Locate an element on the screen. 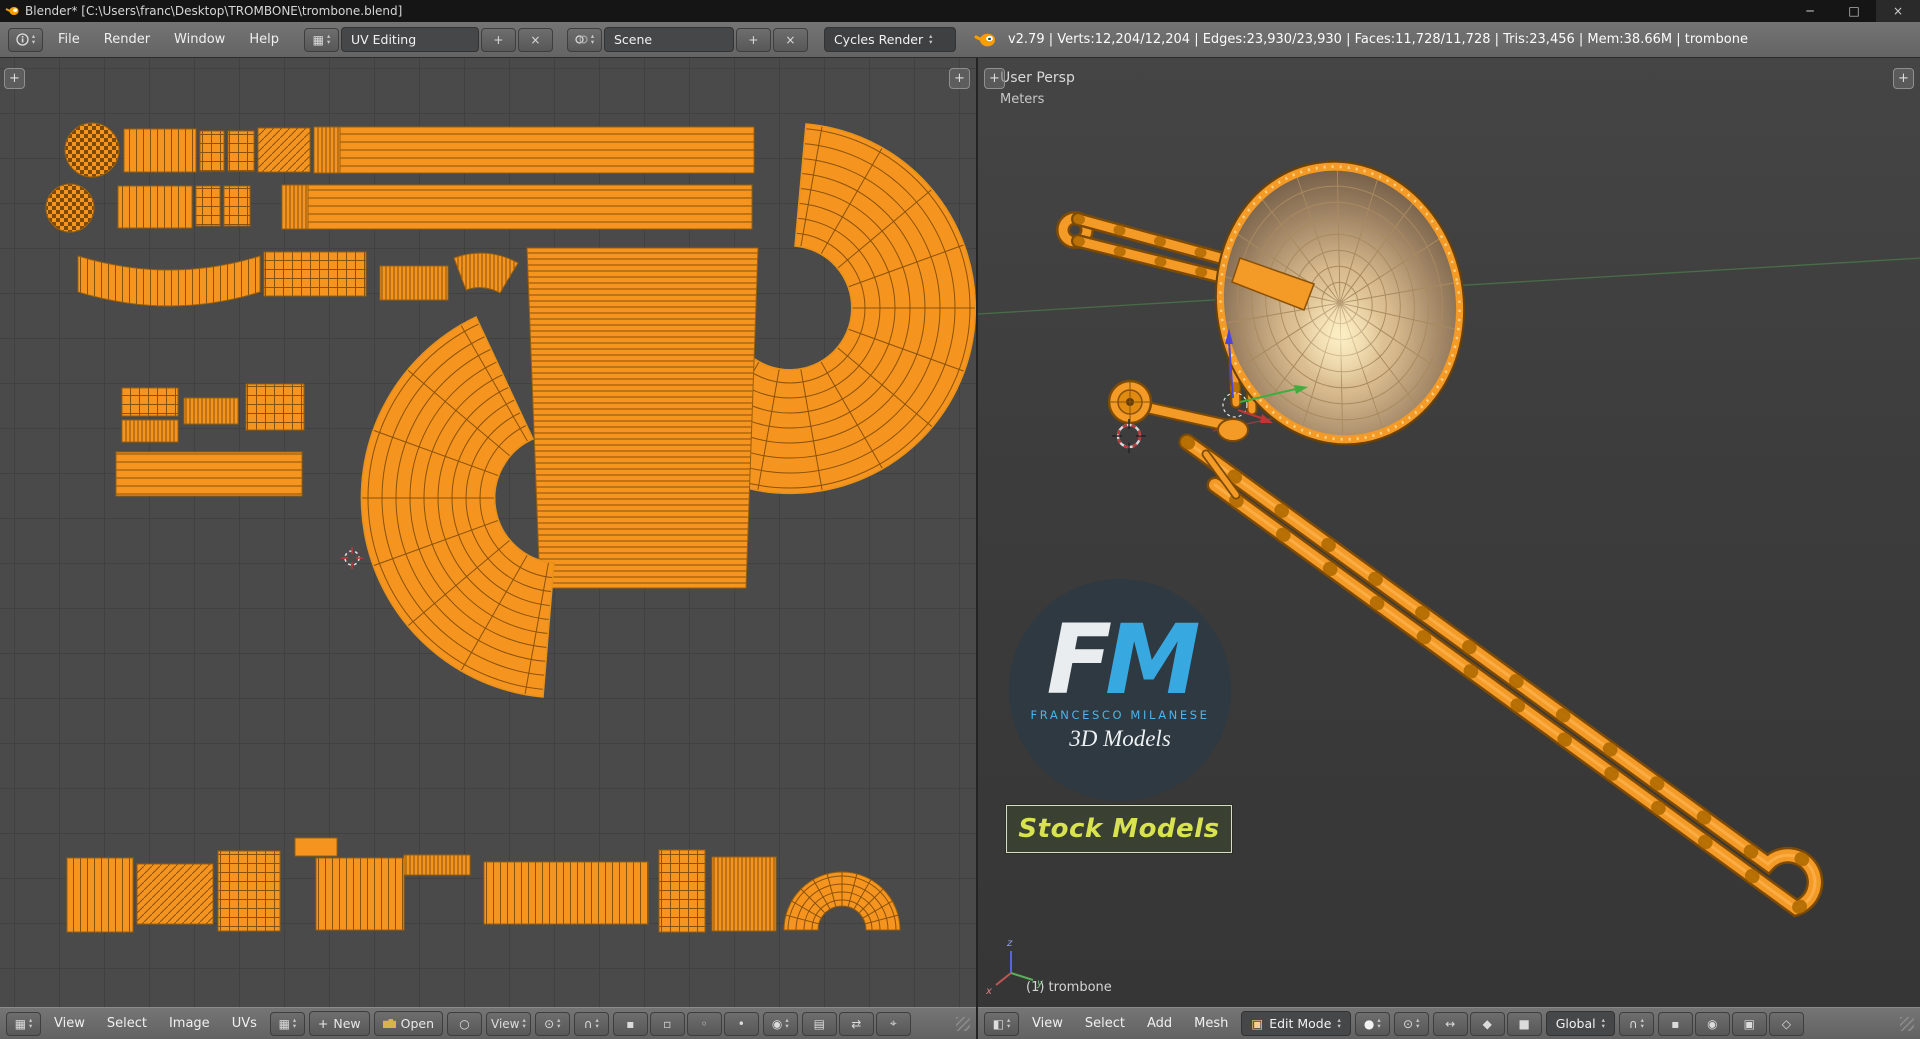 Image resolution: width=1920 pixels, height=1039 pixels. pivot-center-dropdown: ⊙ ▴ ▾ is located at coordinates (1411, 1023).